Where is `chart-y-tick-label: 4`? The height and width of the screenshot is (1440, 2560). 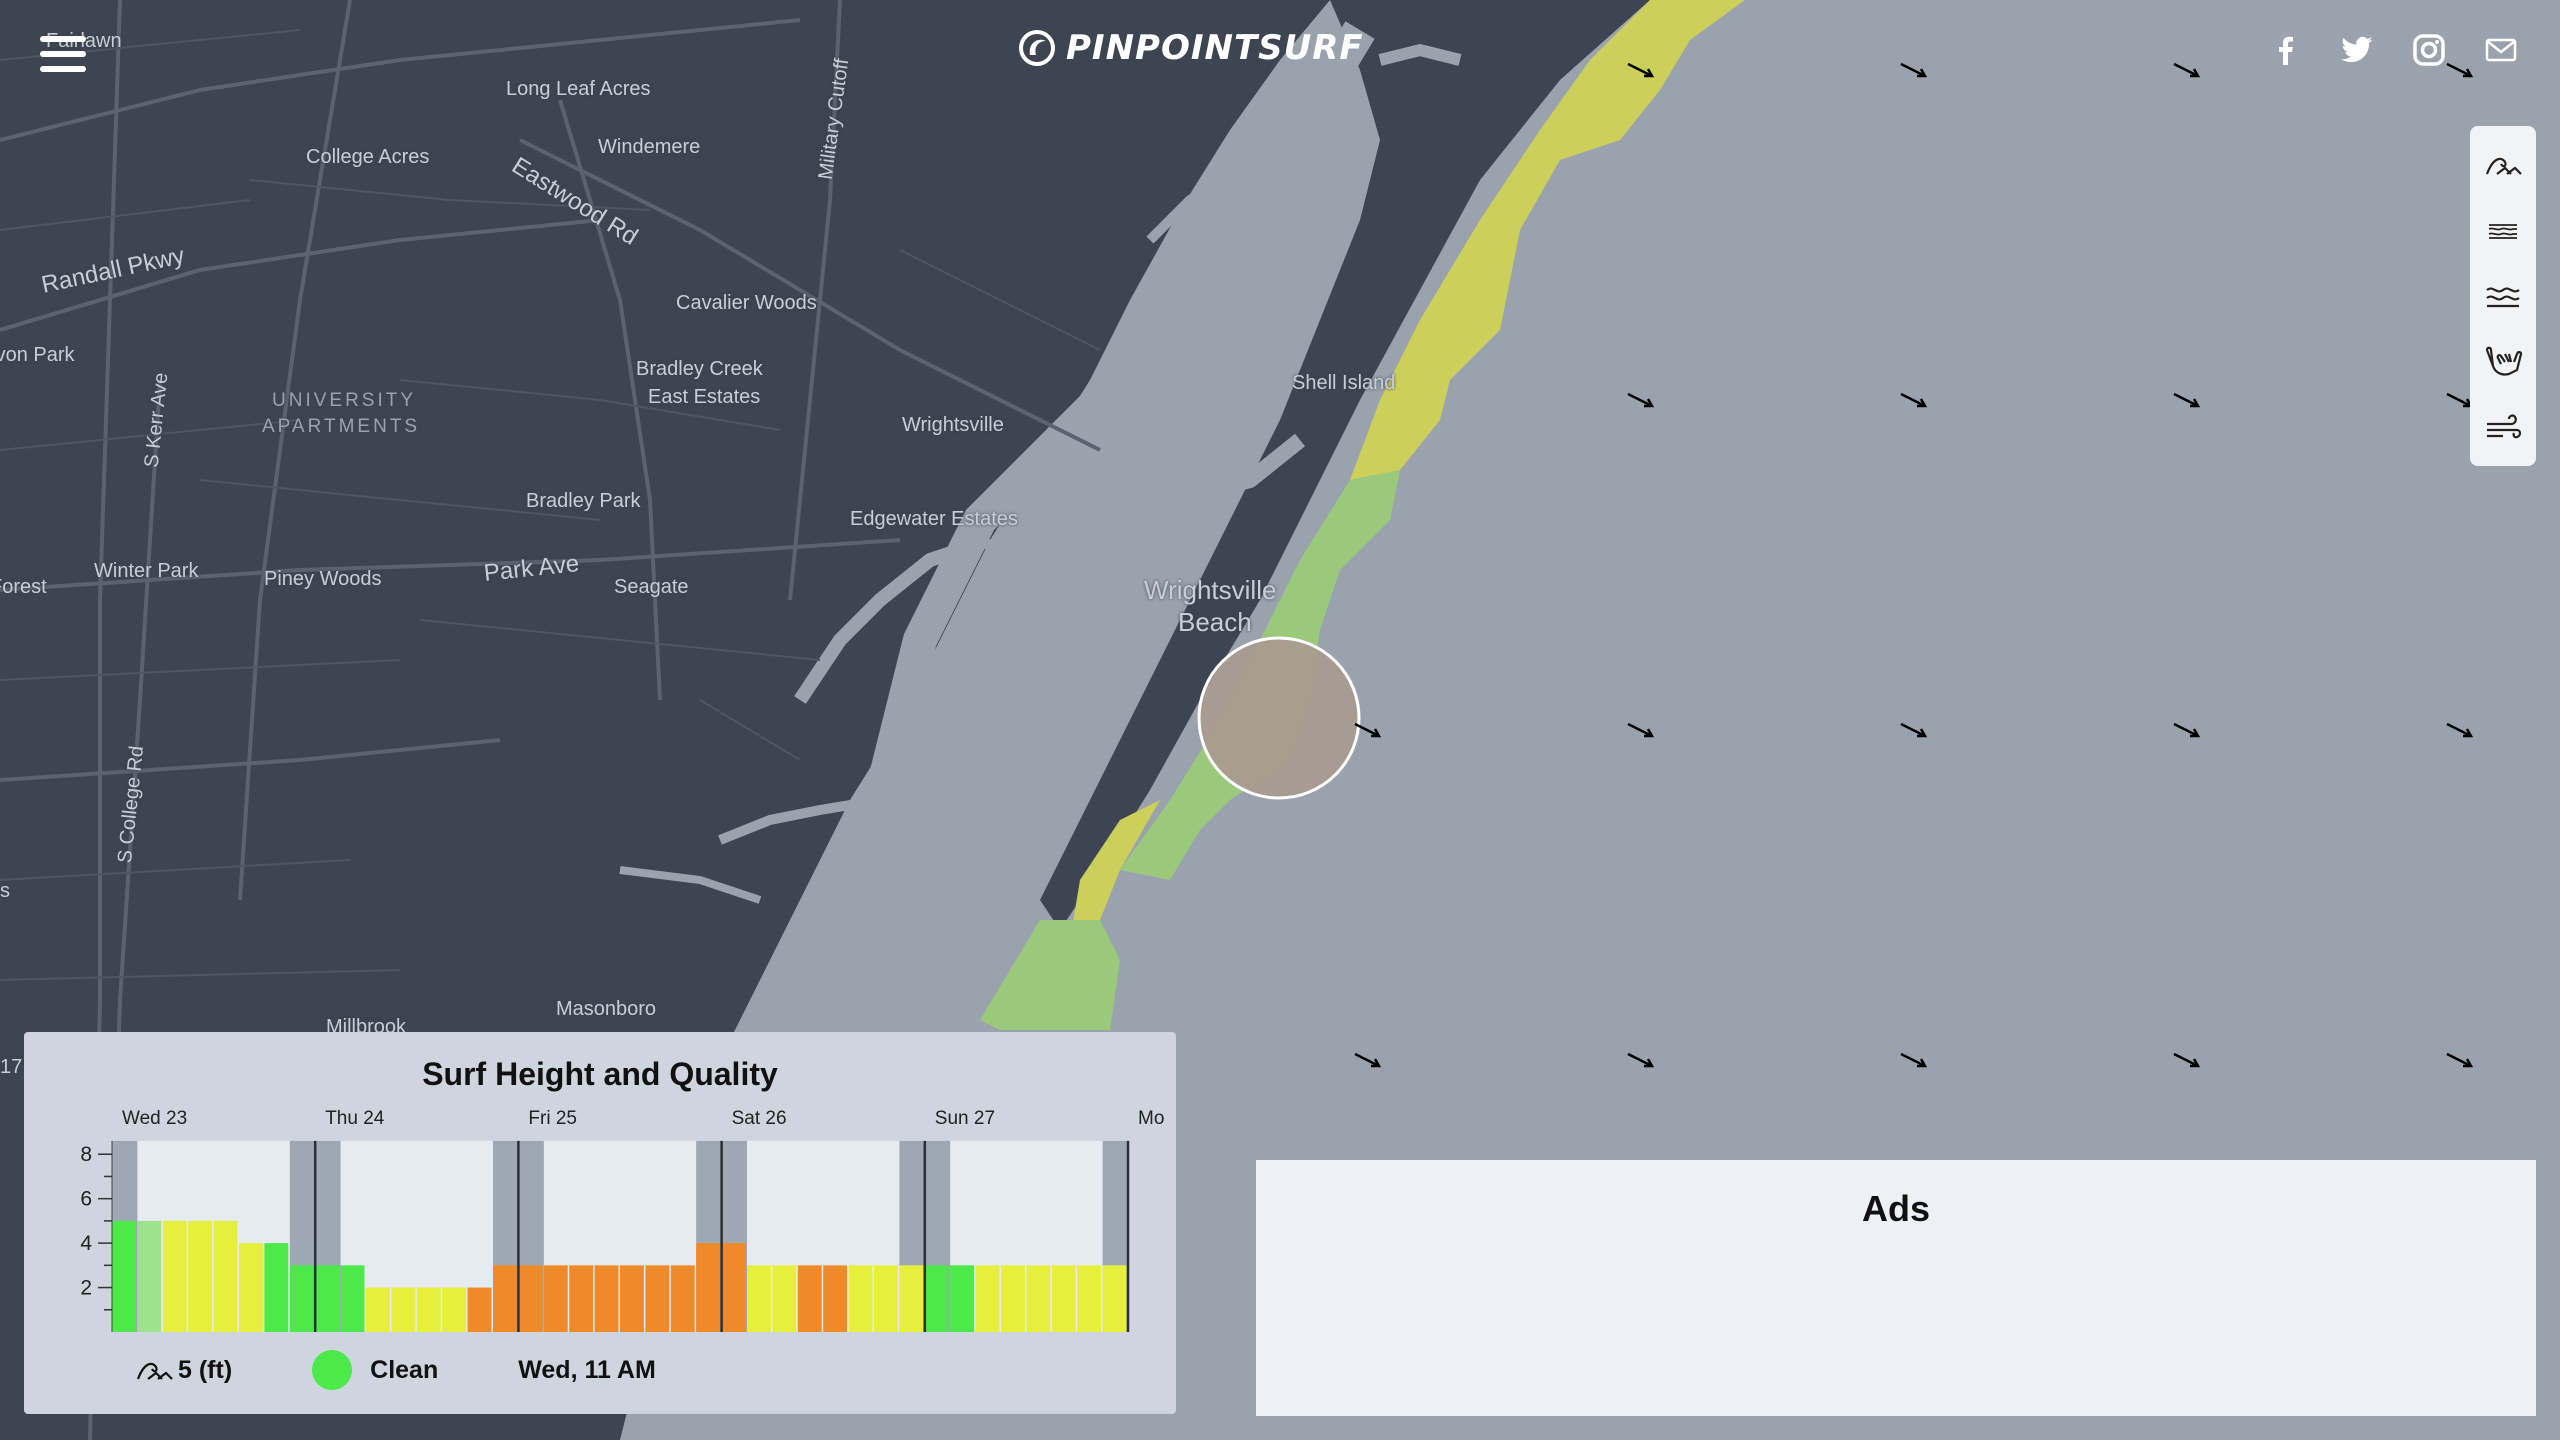
chart-y-tick-label: 4 is located at coordinates (86, 1243).